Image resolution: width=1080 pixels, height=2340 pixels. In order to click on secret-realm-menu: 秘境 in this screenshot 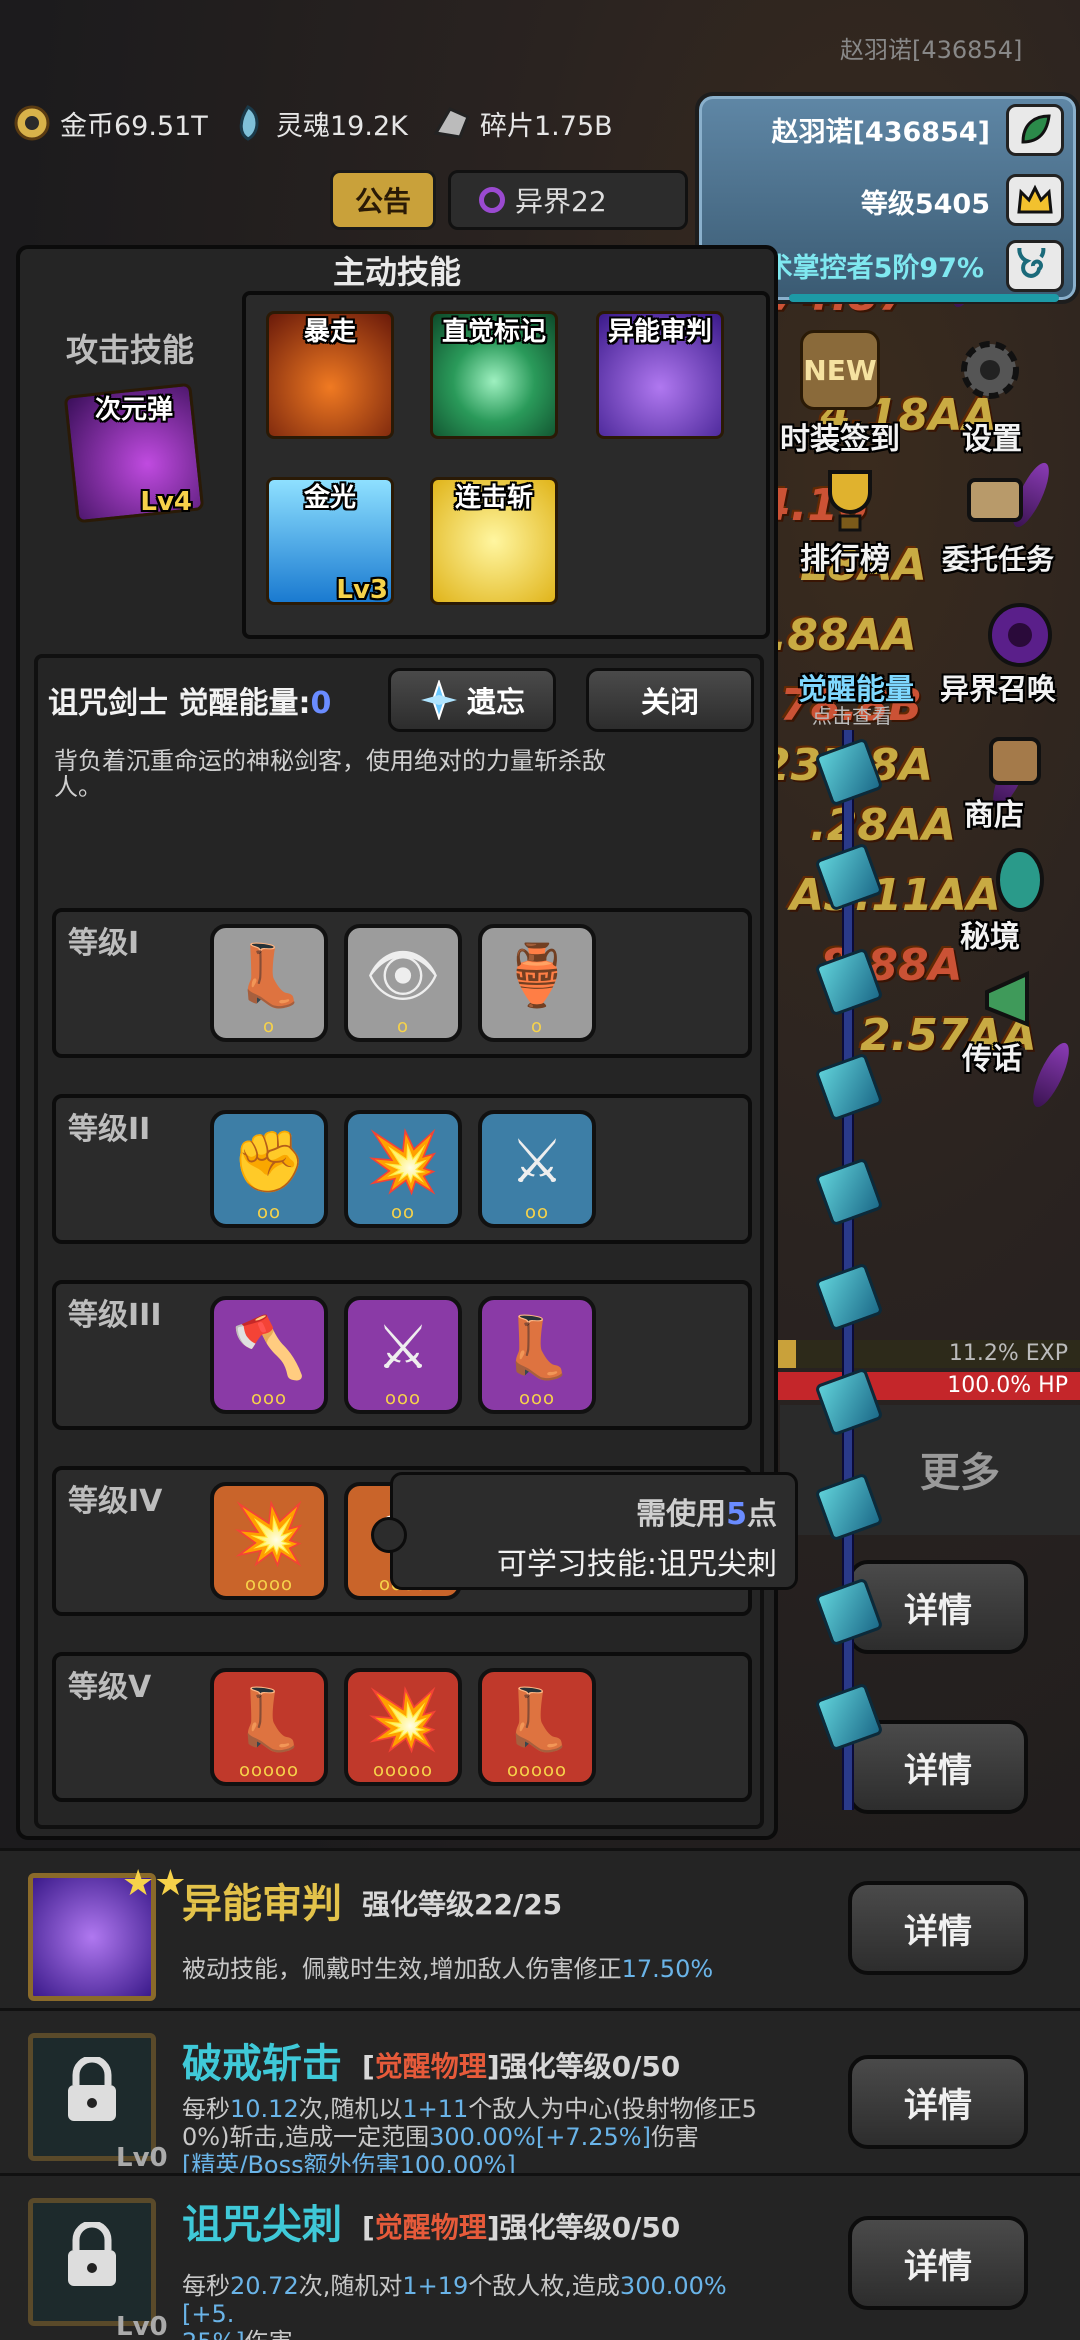, I will do `click(990, 934)`.